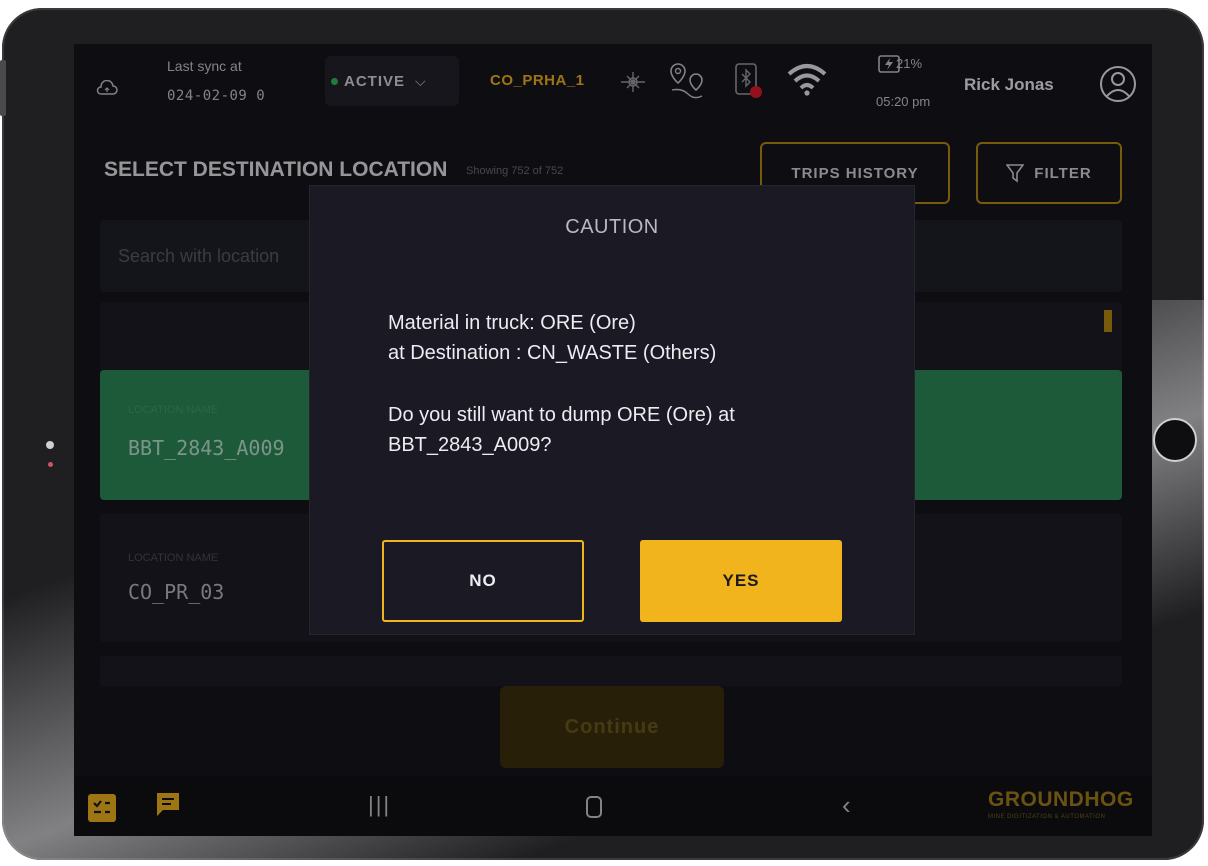  I want to click on question-line: Do you still want to dump ORE (Ore) at, so click(561, 415).